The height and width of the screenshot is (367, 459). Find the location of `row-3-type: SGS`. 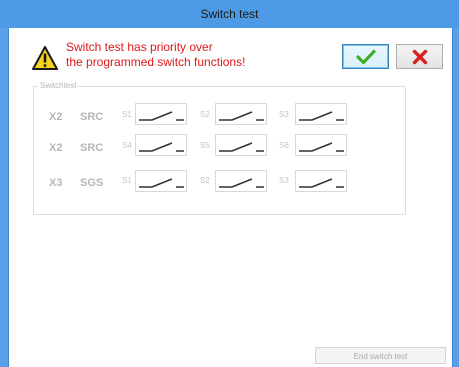

row-3-type: SGS is located at coordinates (92, 183).